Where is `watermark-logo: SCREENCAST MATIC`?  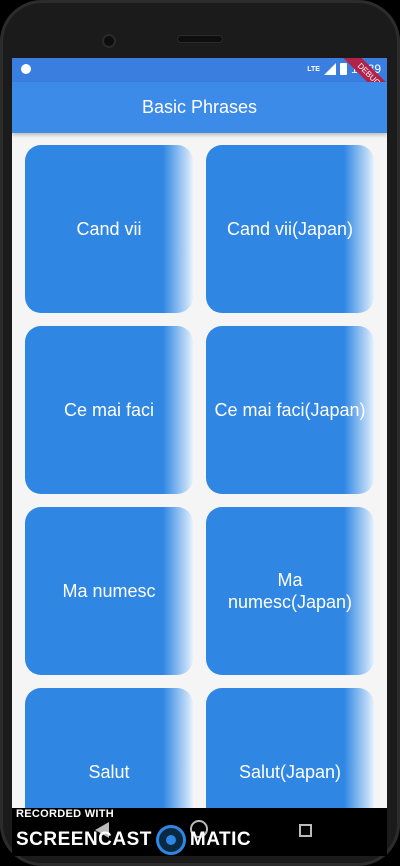 watermark-logo: SCREENCAST MATIC is located at coordinates (133, 840).